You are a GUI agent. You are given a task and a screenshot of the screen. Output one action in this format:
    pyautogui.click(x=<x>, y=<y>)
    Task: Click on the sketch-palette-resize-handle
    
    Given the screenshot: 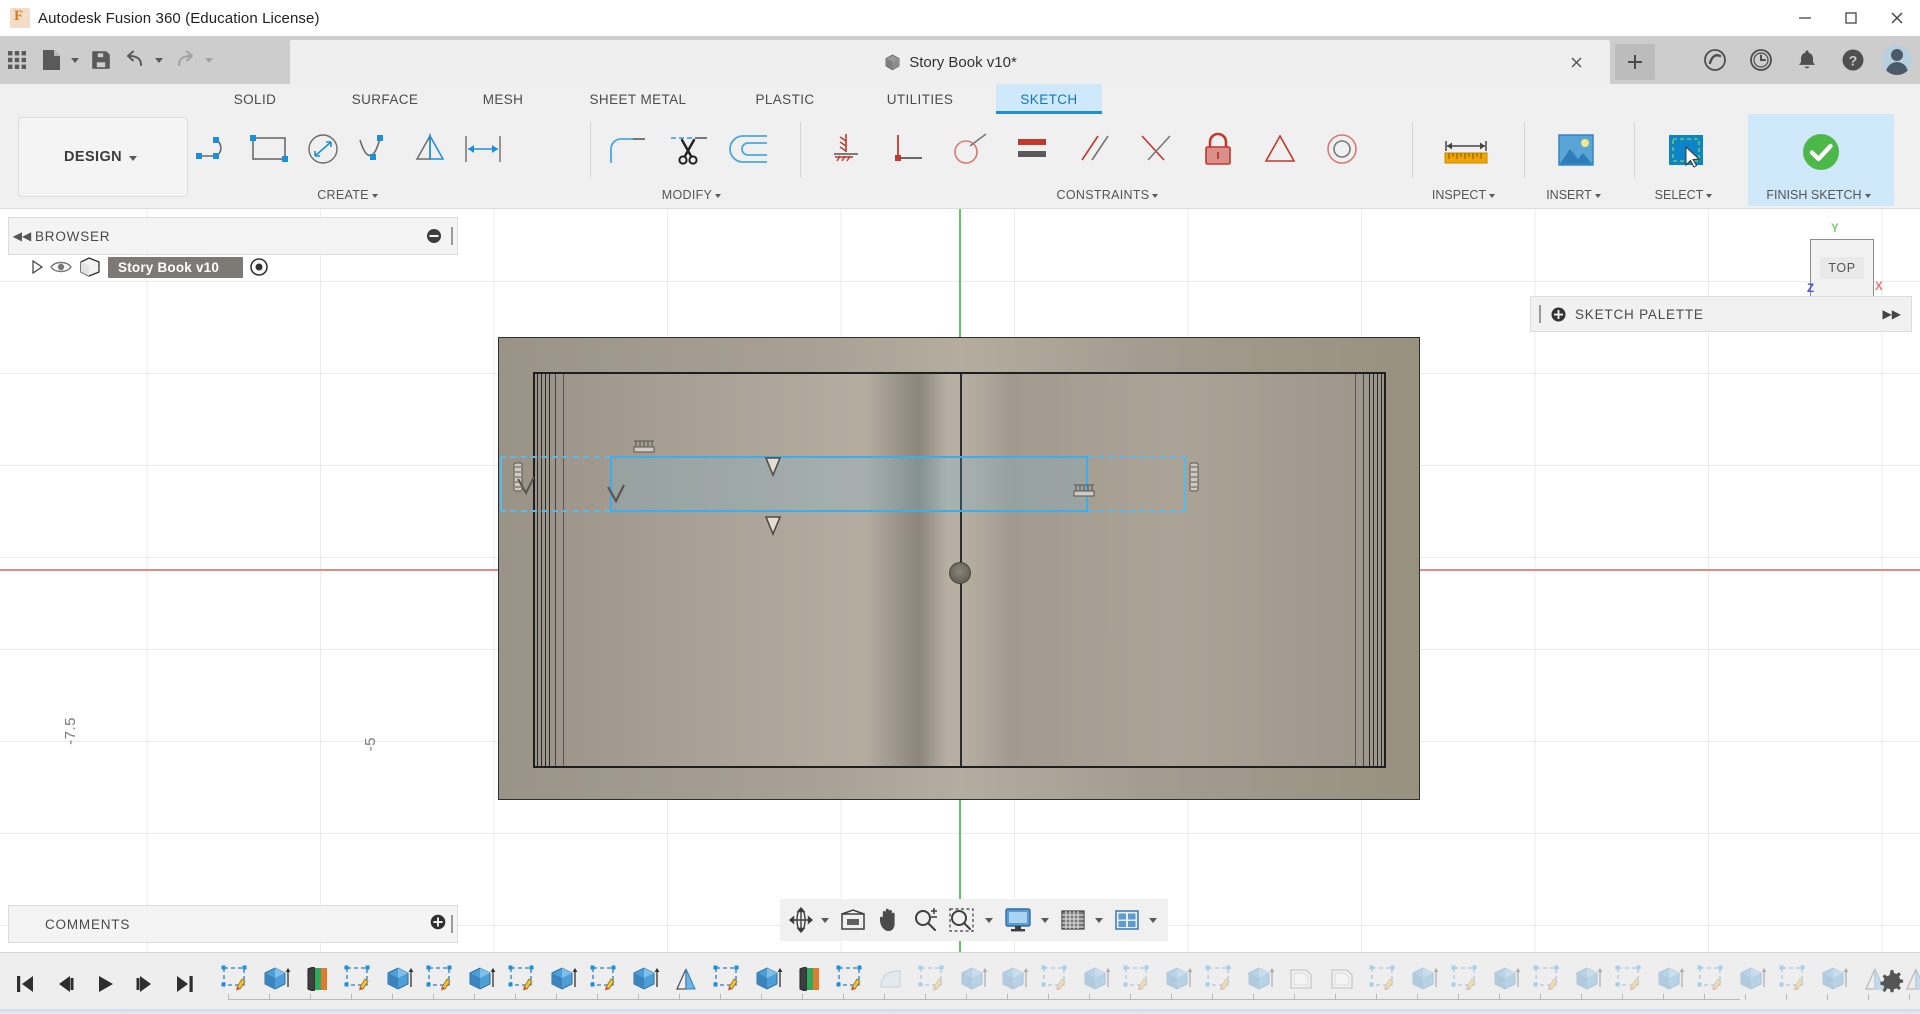 What is the action you would take?
    pyautogui.click(x=1540, y=314)
    